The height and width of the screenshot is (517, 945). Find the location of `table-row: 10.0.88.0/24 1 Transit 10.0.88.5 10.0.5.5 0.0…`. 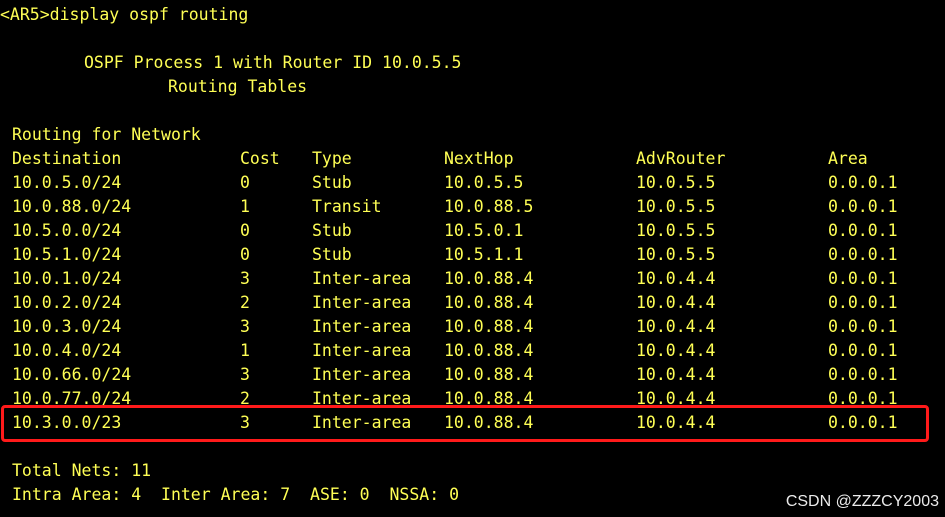

table-row: 10.0.88.0/24 1 Transit 10.0.88.5 10.0.5.5 0.0… is located at coordinates (472, 207).